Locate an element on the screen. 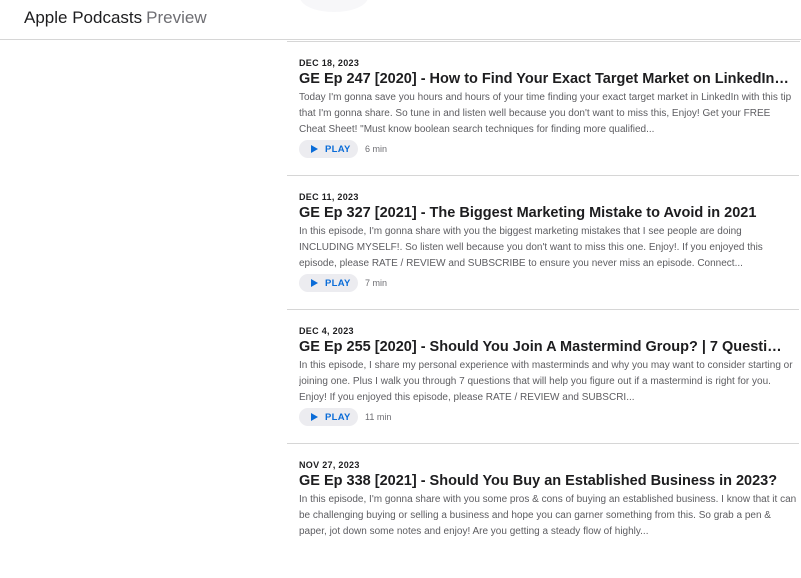 This screenshot has width=801, height=578. episode-duration: 11 min is located at coordinates (378, 417).